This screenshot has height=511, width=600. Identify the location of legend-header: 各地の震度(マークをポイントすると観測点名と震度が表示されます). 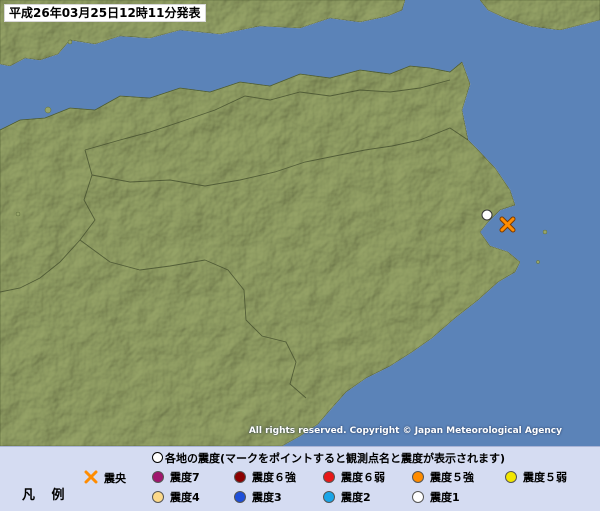
(328, 458).